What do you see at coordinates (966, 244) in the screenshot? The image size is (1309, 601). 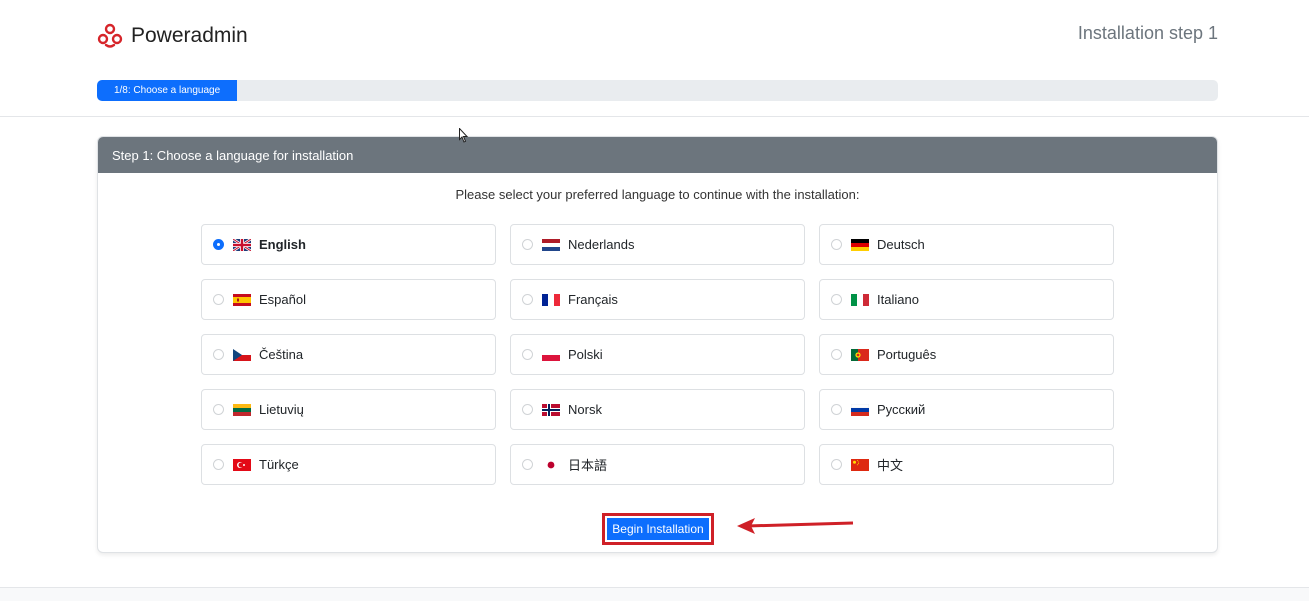 I see `language-option-deutsch: Deutsch` at bounding box center [966, 244].